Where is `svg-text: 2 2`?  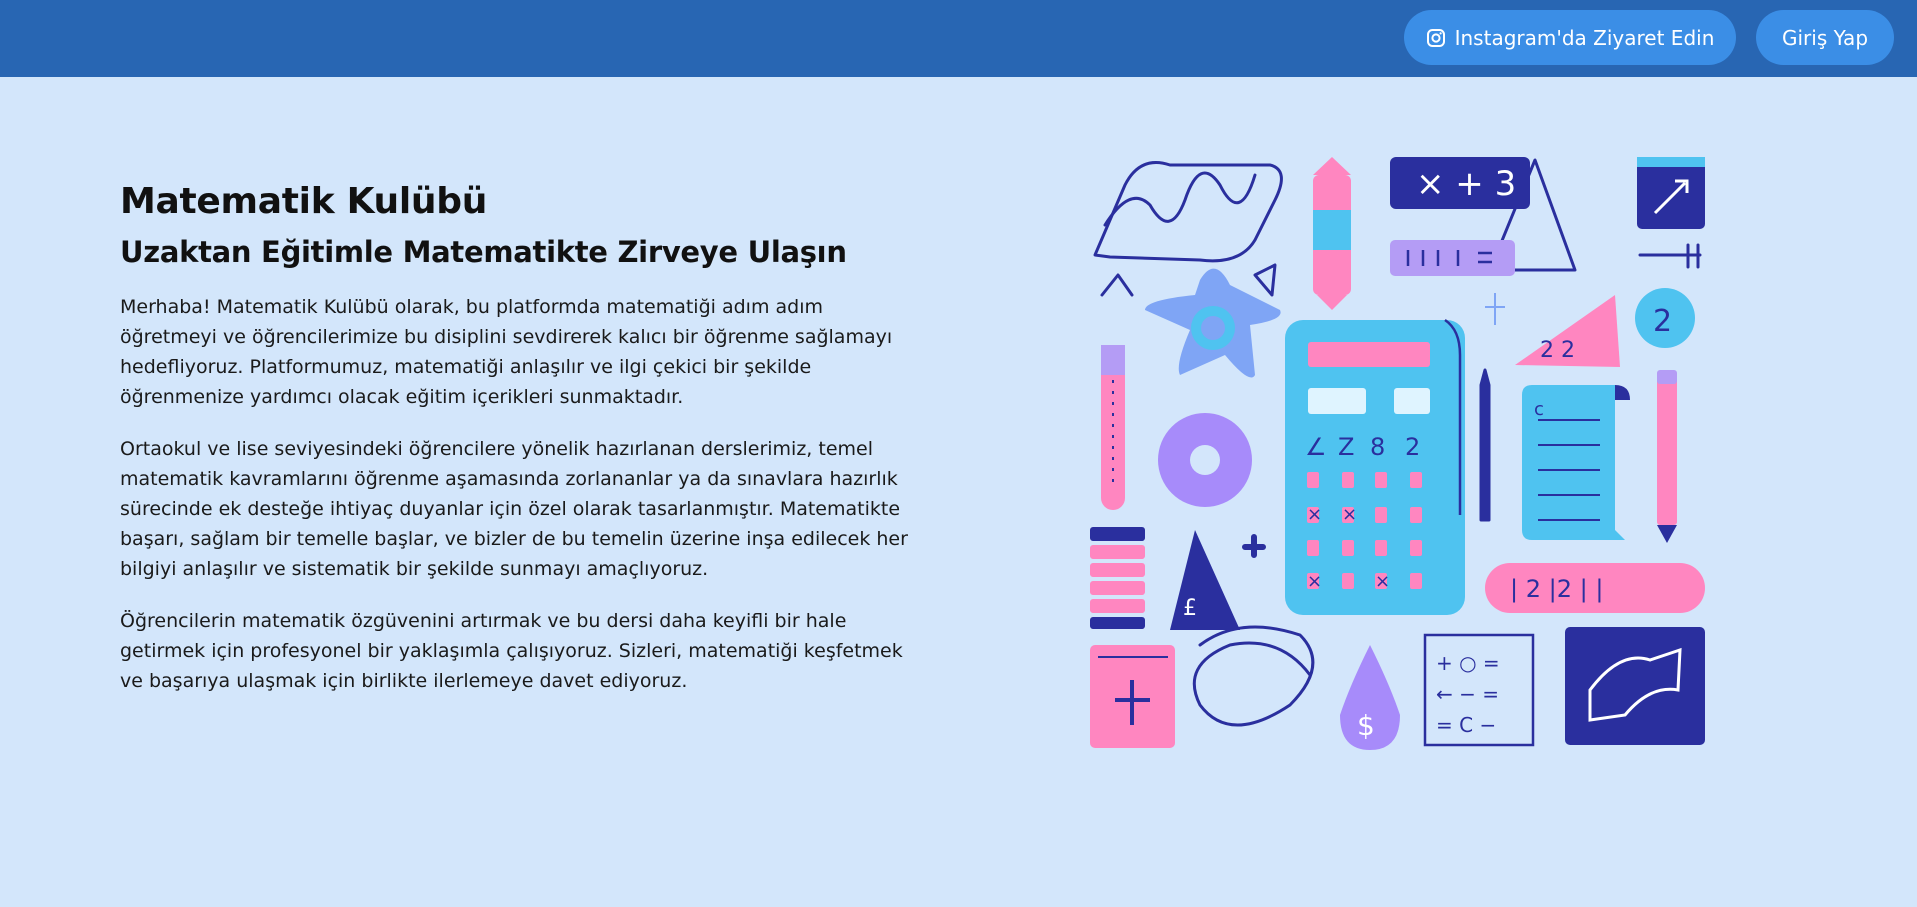
svg-text: 2 2 is located at coordinates (1557, 350).